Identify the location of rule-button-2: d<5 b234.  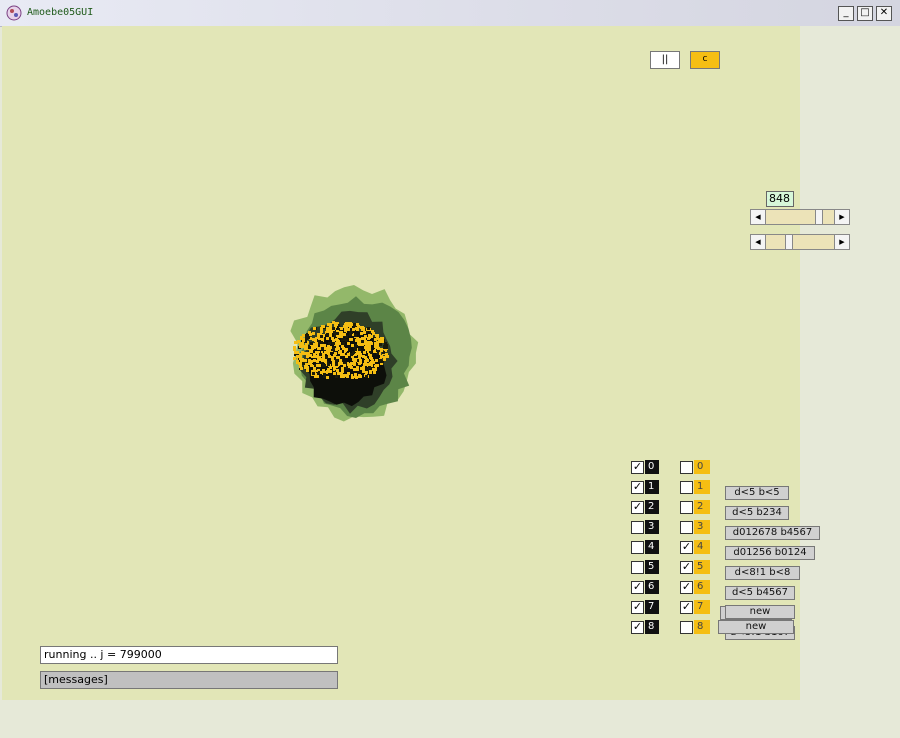
(757, 513).